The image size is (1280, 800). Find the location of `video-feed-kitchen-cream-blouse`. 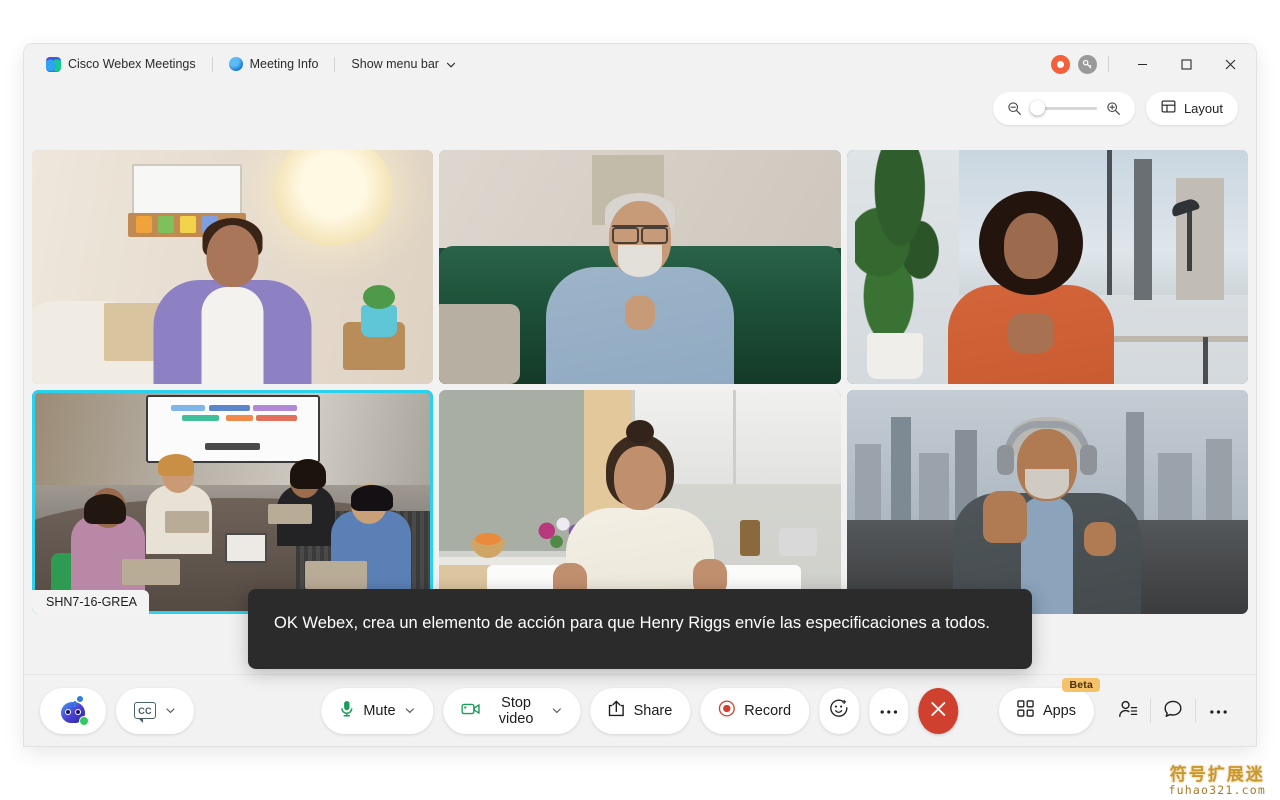

video-feed-kitchen-cream-blouse is located at coordinates (640, 502).